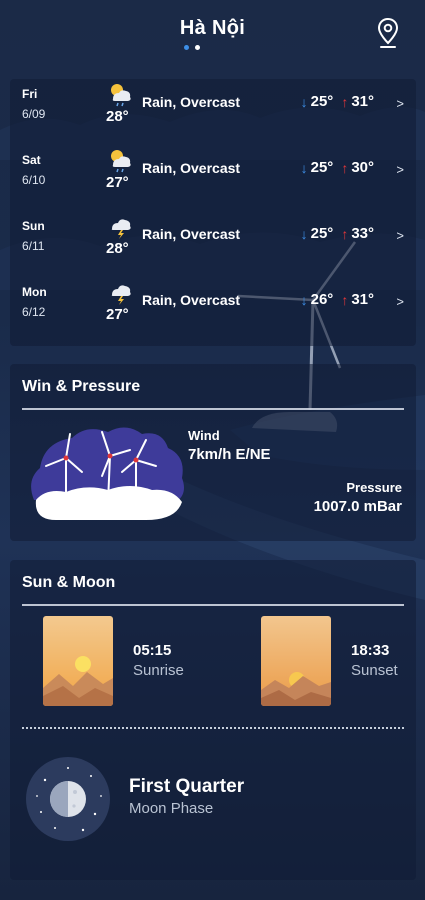  I want to click on forecast-range: ↓ 25° ↑ 33°, so click(349, 233).